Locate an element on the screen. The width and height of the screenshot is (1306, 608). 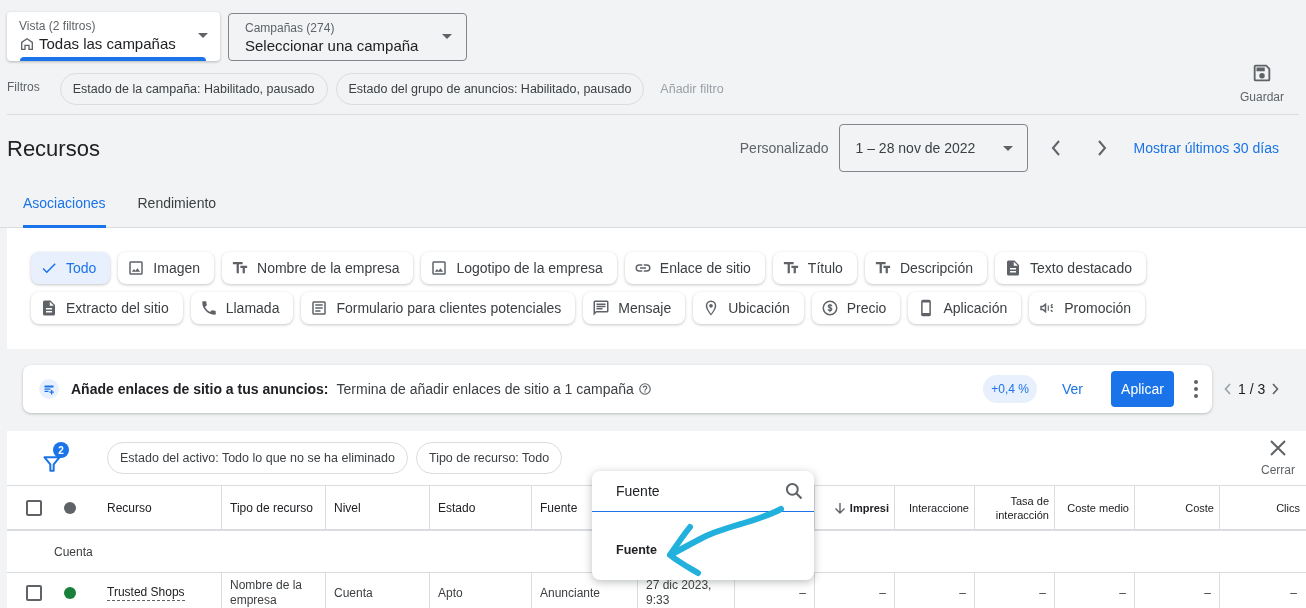
search-result-option: Fuente is located at coordinates (636, 550).